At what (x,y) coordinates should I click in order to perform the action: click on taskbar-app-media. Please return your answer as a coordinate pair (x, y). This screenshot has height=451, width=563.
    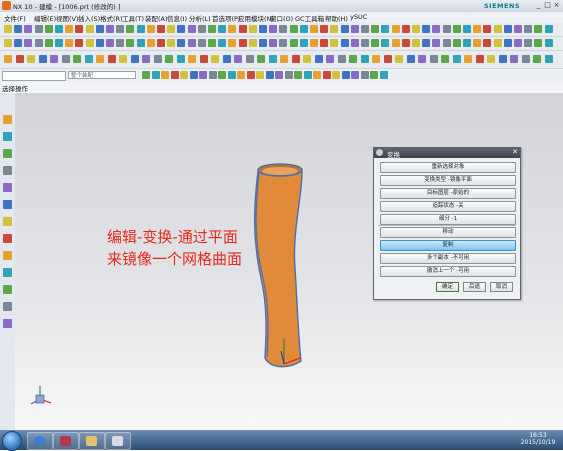
    Looking at the image, I should click on (66, 441).